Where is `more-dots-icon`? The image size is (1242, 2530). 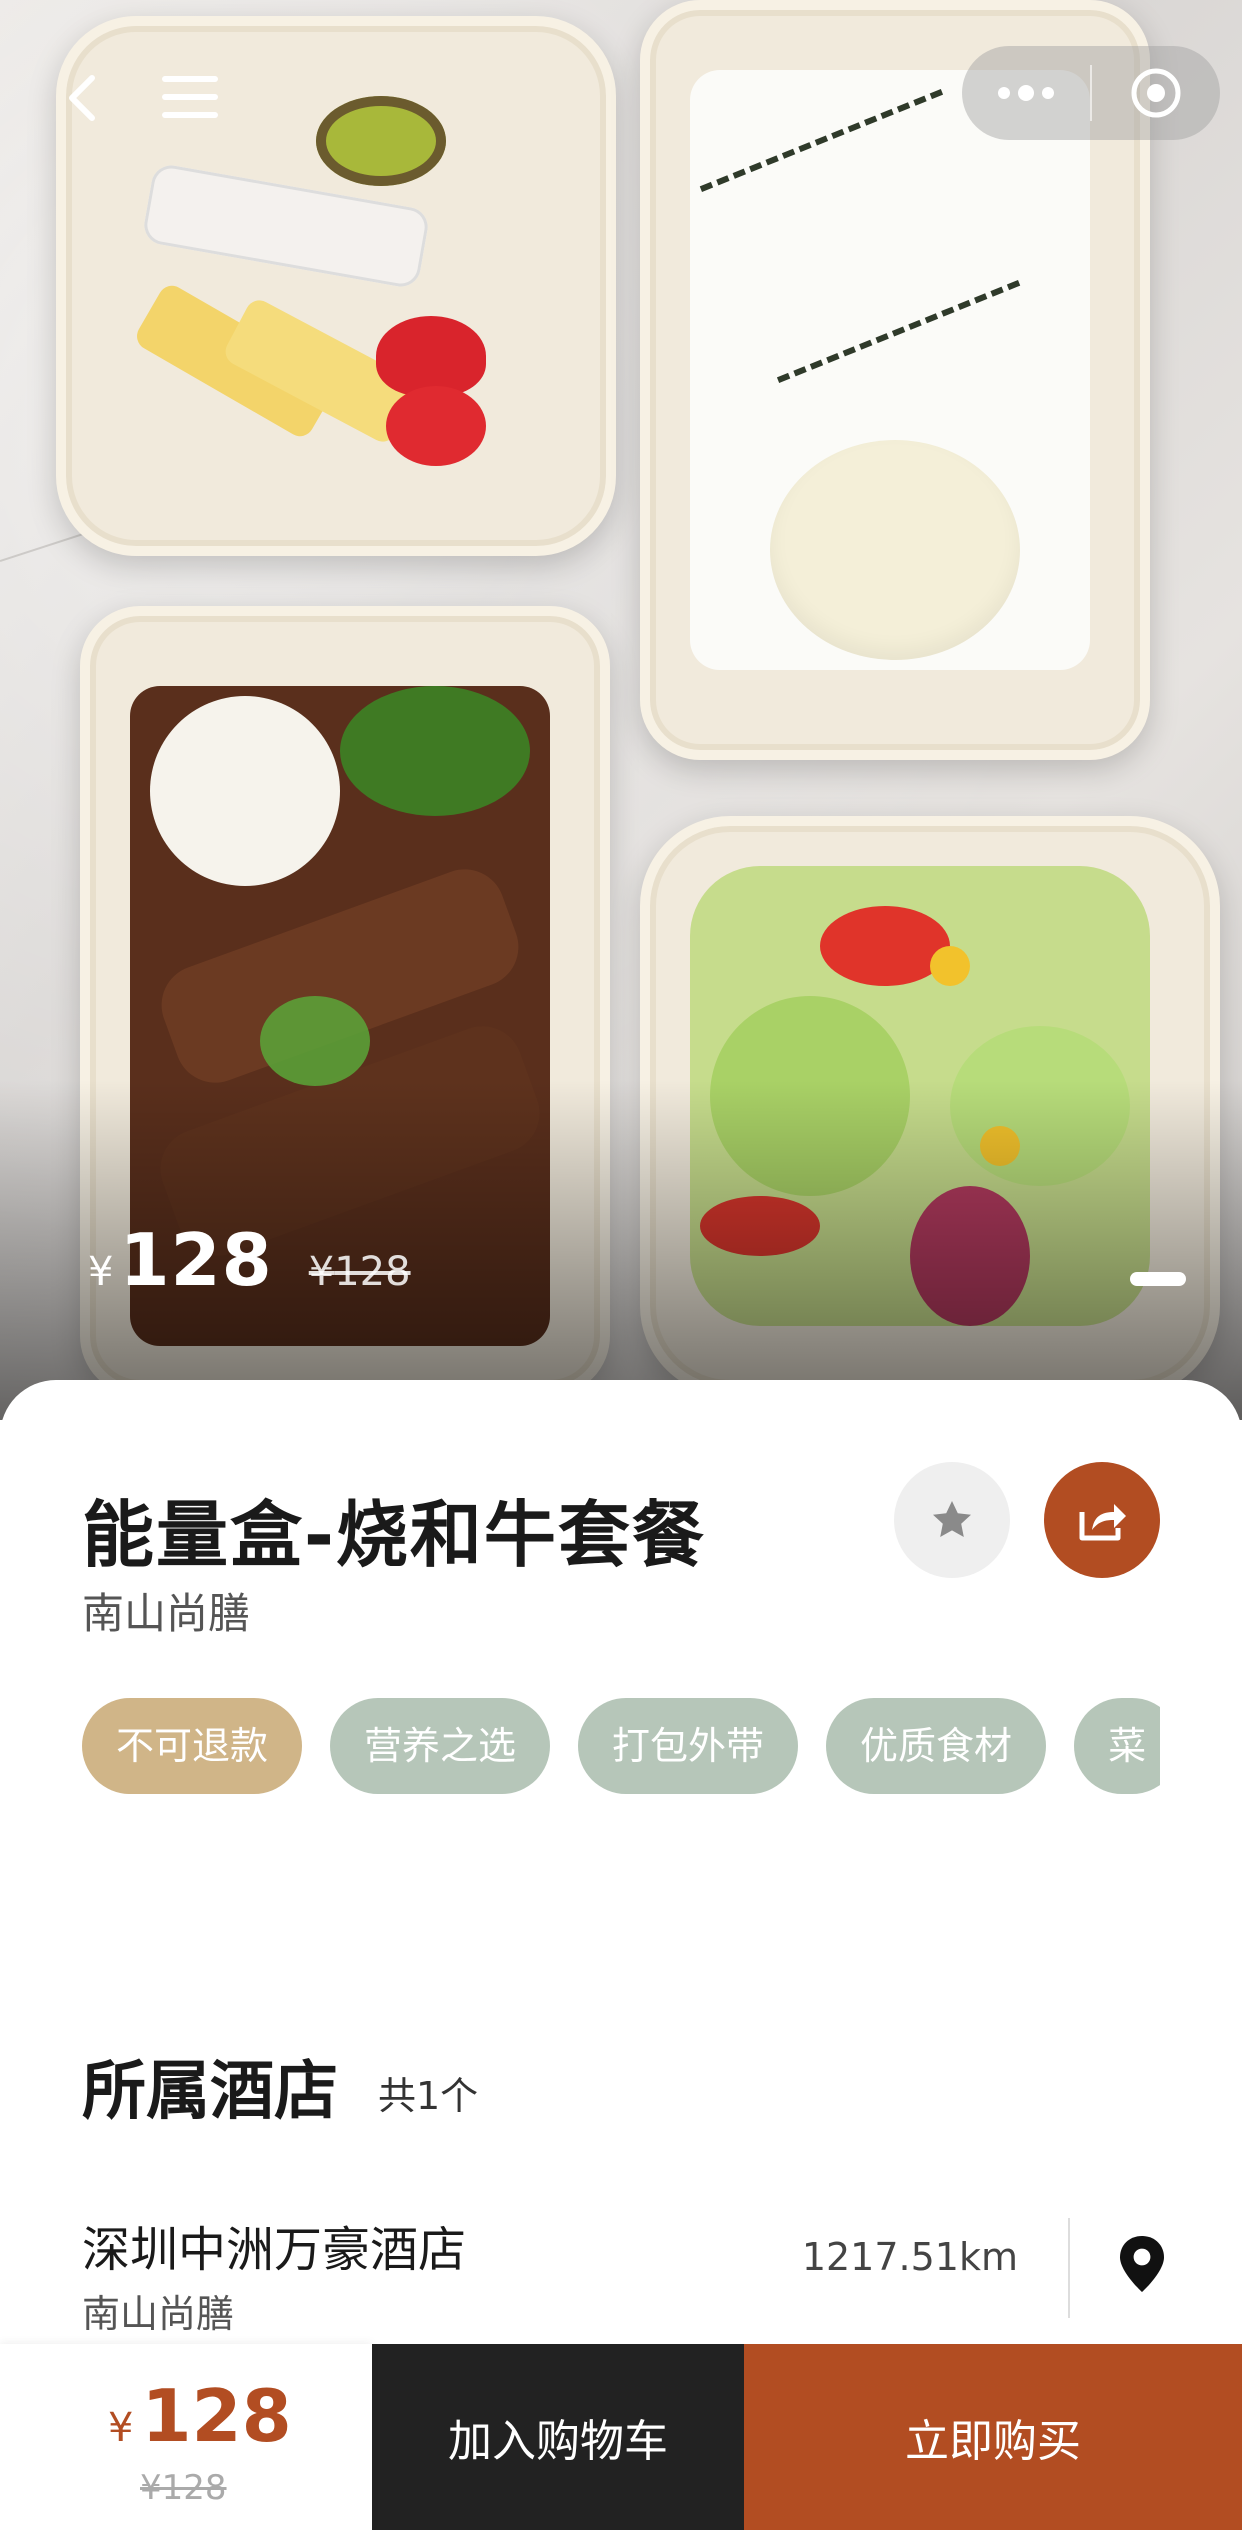 more-dots-icon is located at coordinates (1026, 93).